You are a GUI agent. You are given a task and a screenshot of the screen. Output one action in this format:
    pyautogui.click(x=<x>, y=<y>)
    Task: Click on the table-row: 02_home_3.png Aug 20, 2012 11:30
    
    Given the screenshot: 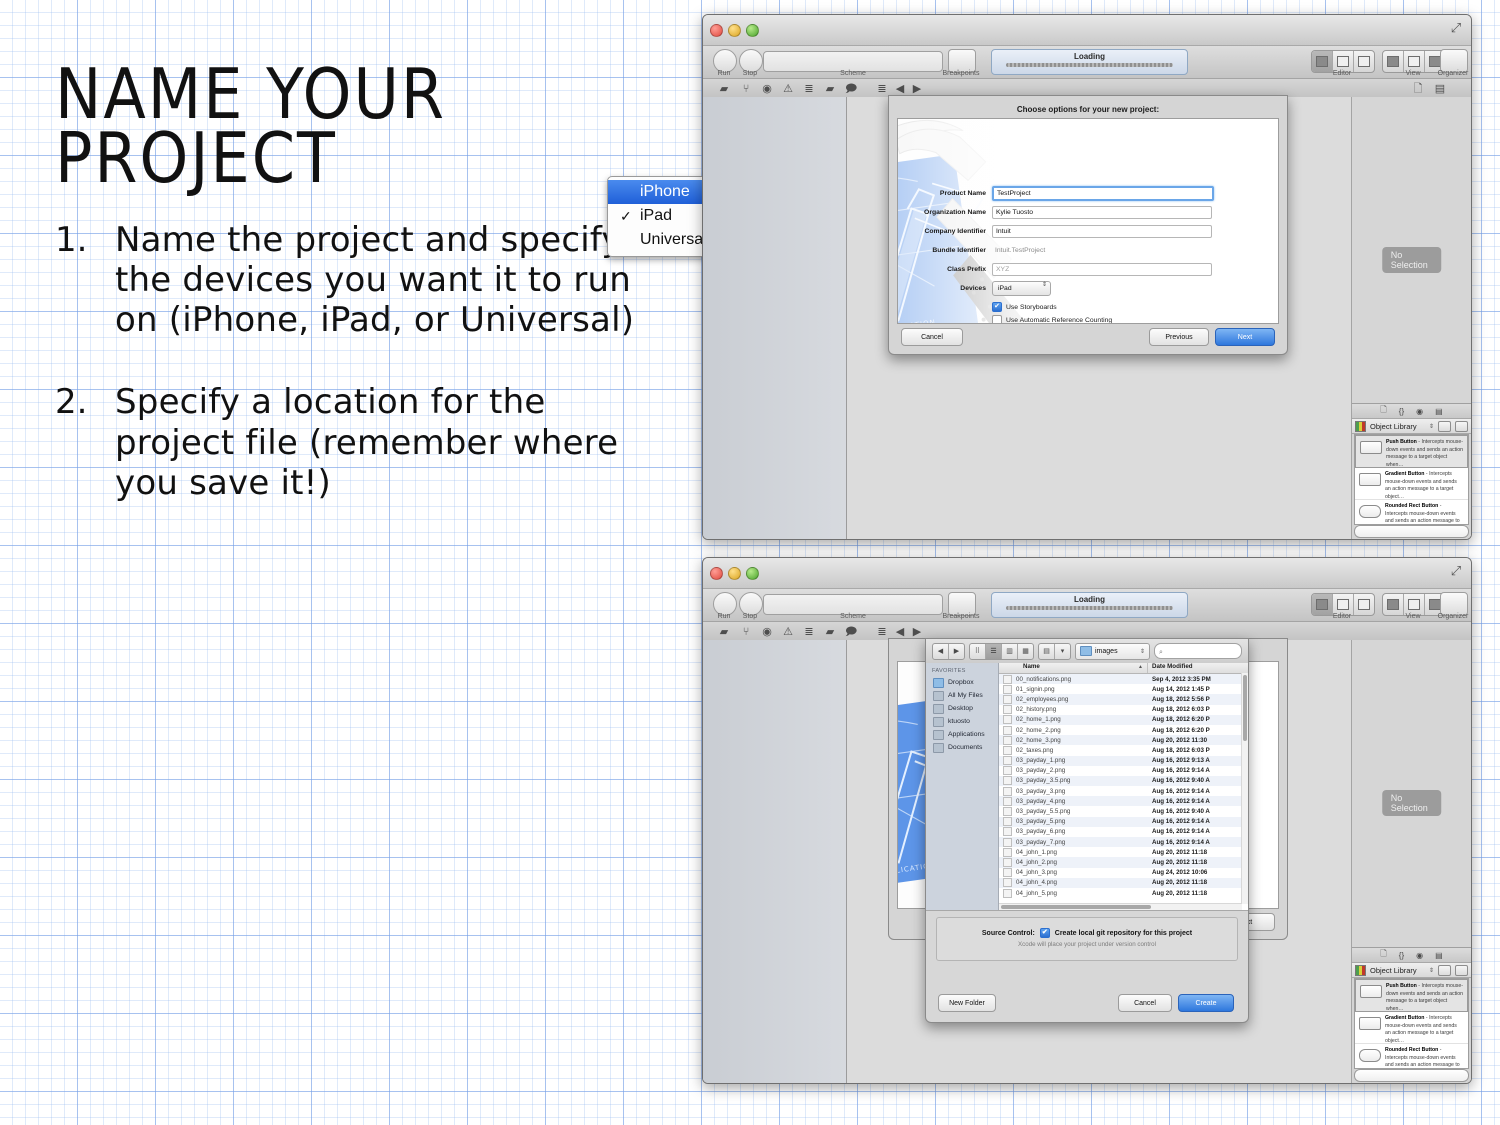 What is the action you would take?
    pyautogui.click(x=1123, y=740)
    